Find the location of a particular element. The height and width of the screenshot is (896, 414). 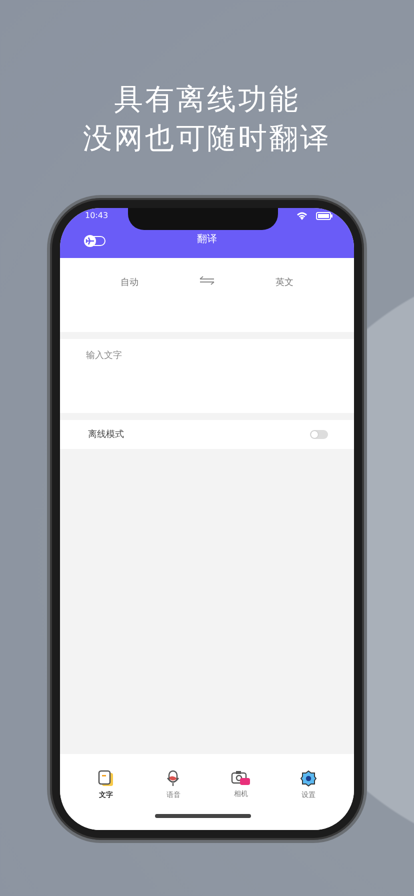

document-icon is located at coordinates (106, 778).